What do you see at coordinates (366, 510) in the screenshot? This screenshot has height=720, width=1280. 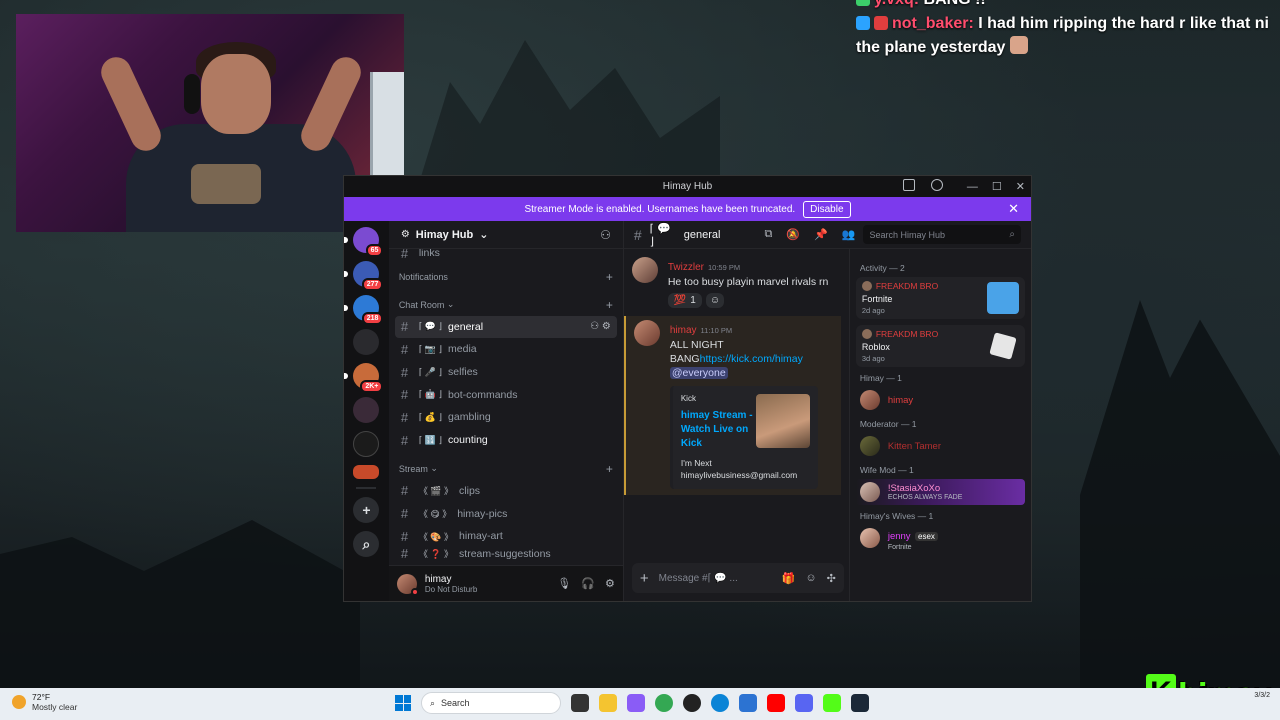 I see `add-server-icon: +` at bounding box center [366, 510].